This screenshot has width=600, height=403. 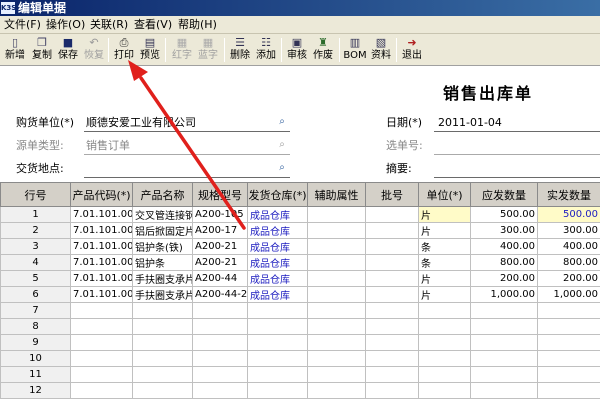 What do you see at coordinates (162, 246) in the screenshot?
I see `cell-product-name: 铝护条(铁)` at bounding box center [162, 246].